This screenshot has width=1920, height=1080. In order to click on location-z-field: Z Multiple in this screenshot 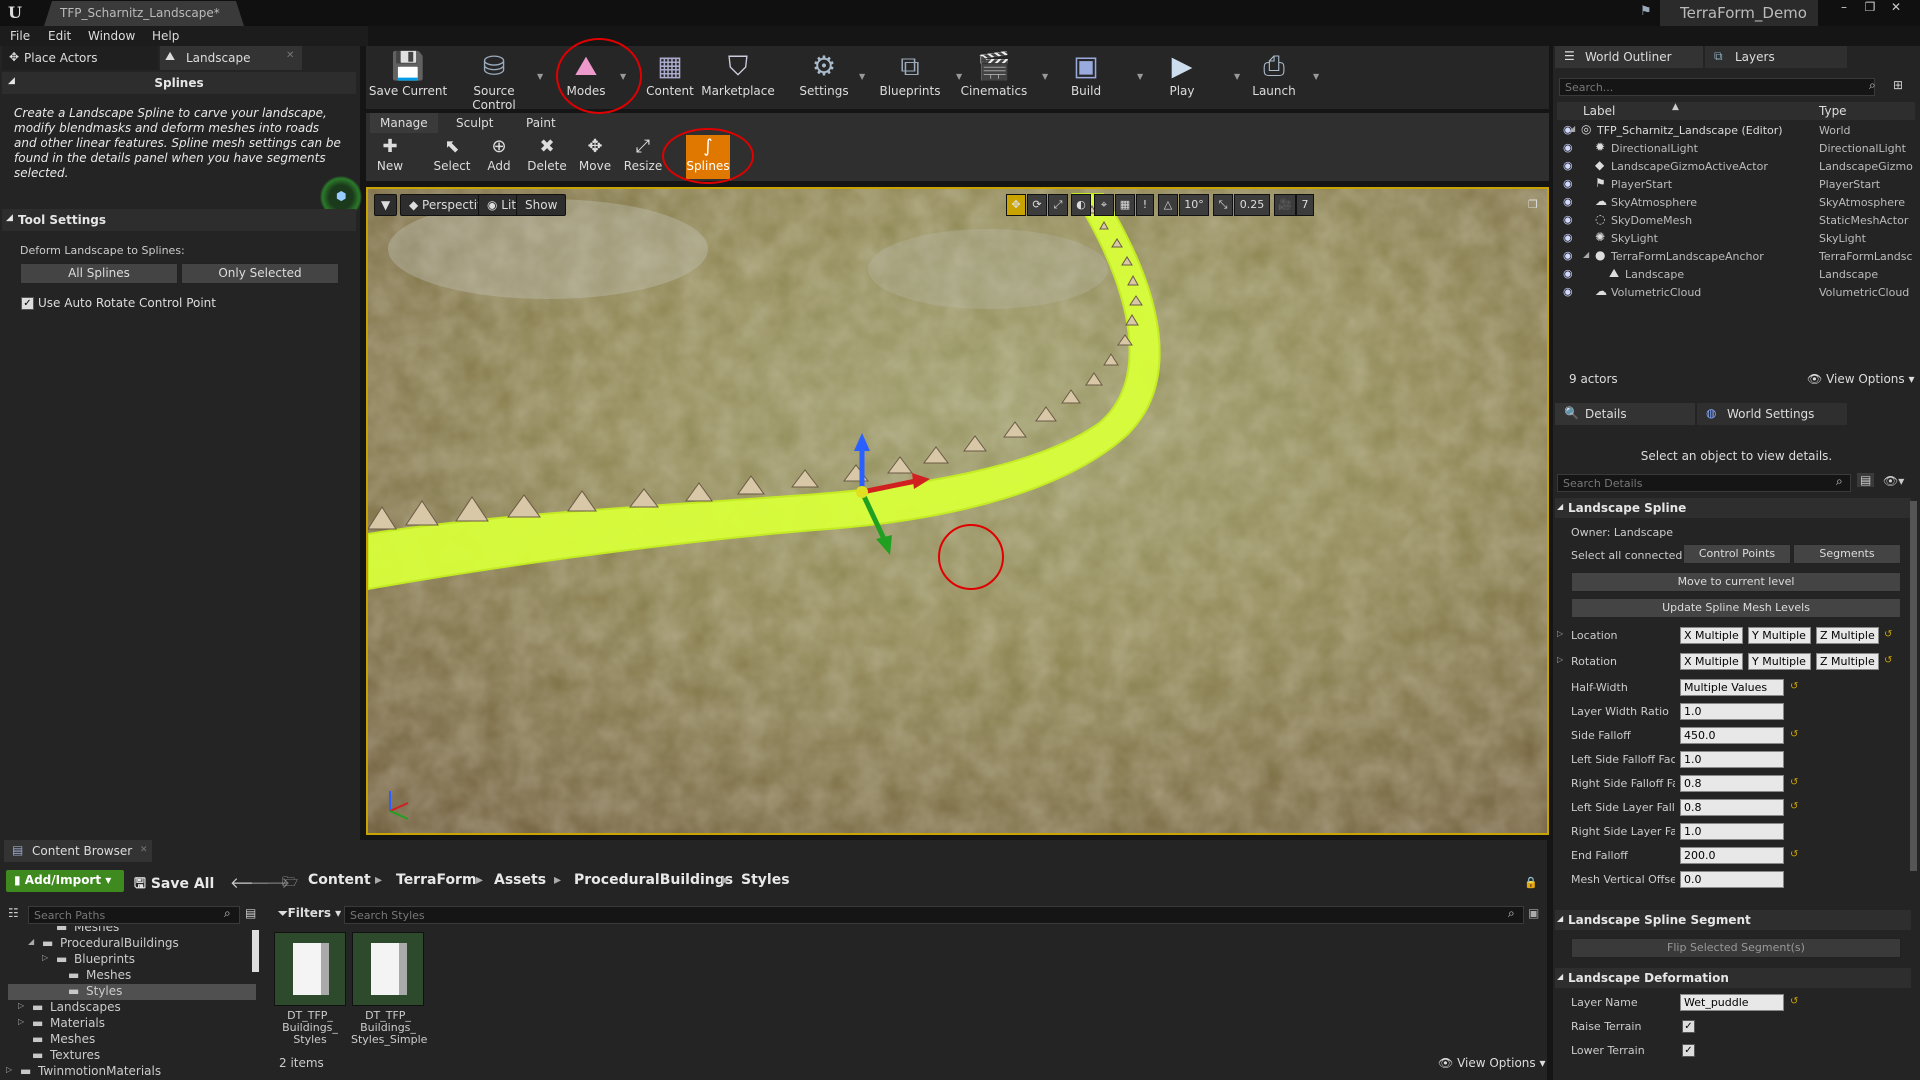, I will do `click(1847, 635)`.